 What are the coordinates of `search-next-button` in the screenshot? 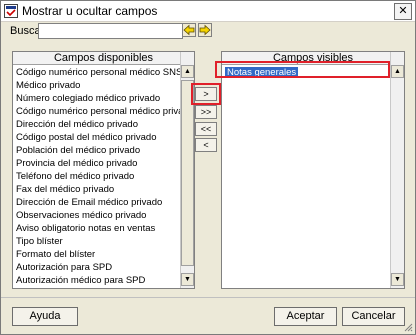 It's located at (205, 30).